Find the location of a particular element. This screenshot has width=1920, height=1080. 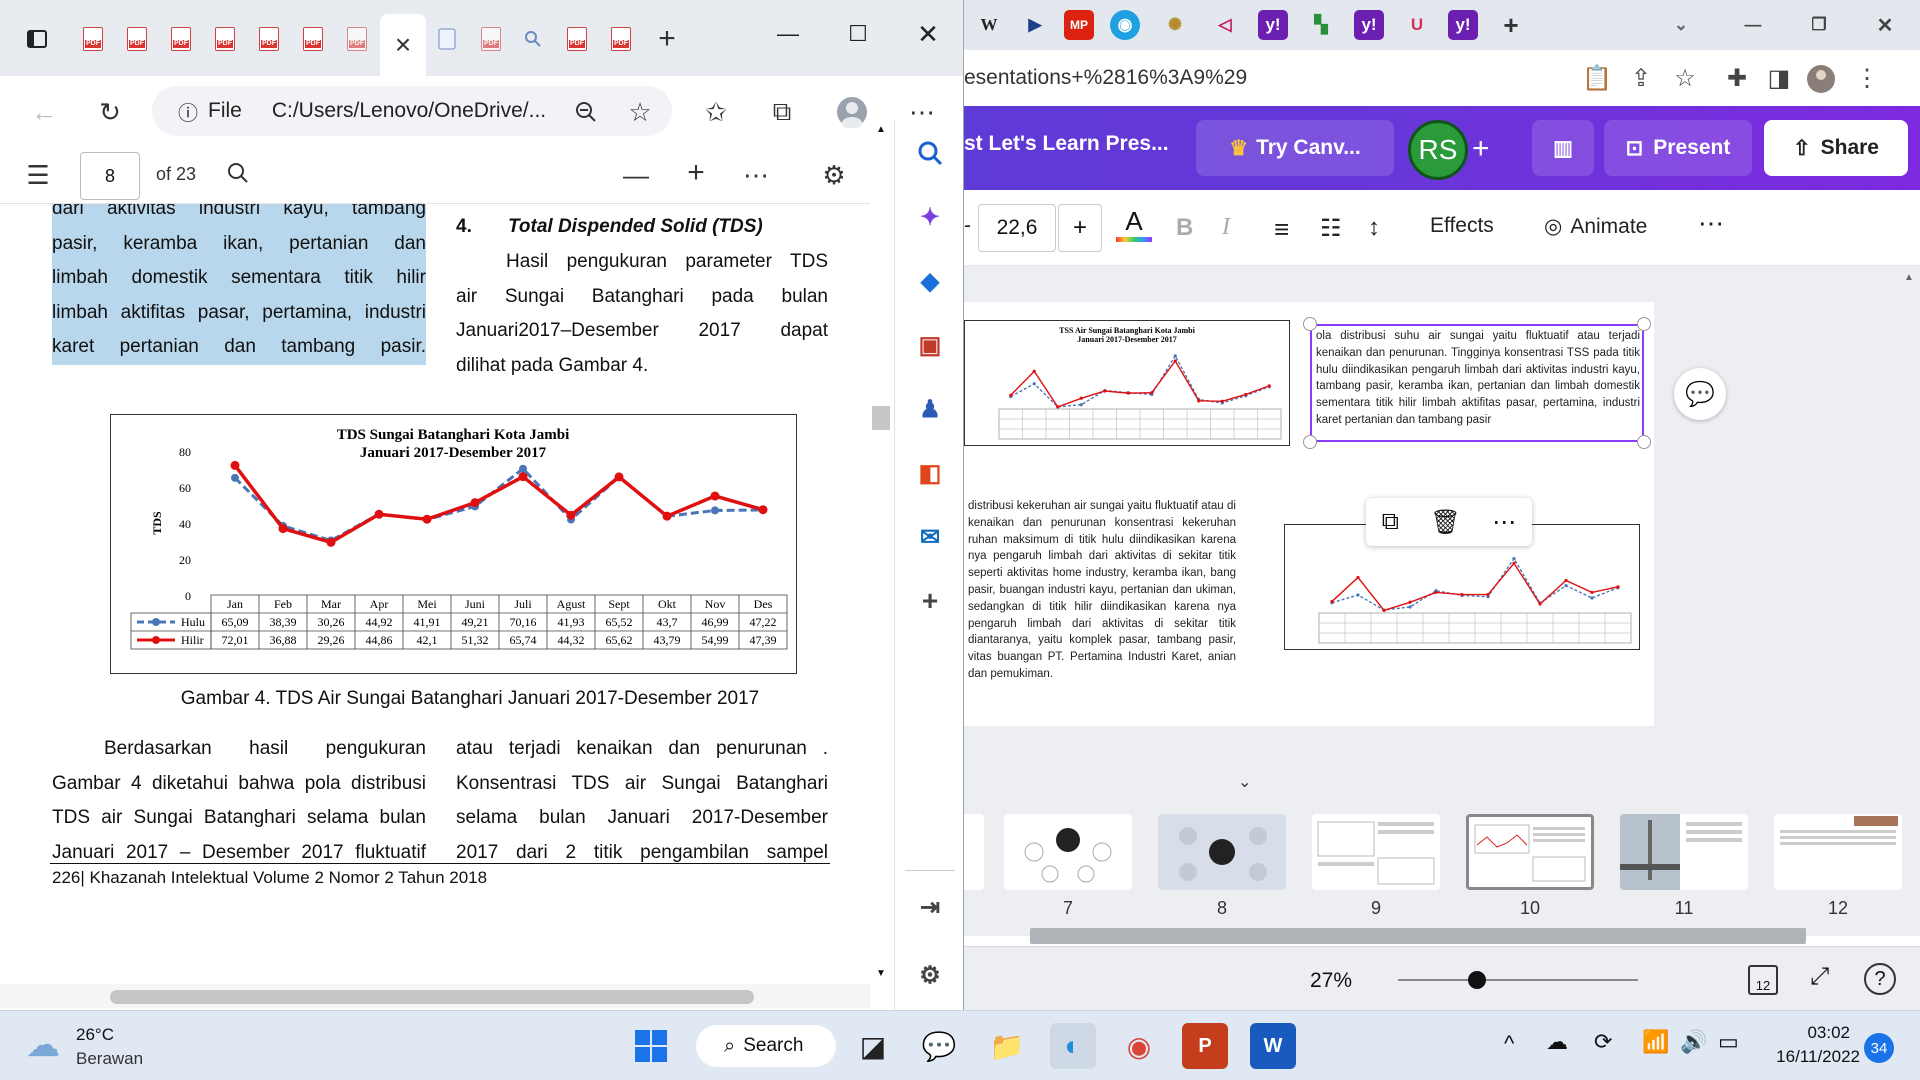

zoom-icon is located at coordinates (586, 112).